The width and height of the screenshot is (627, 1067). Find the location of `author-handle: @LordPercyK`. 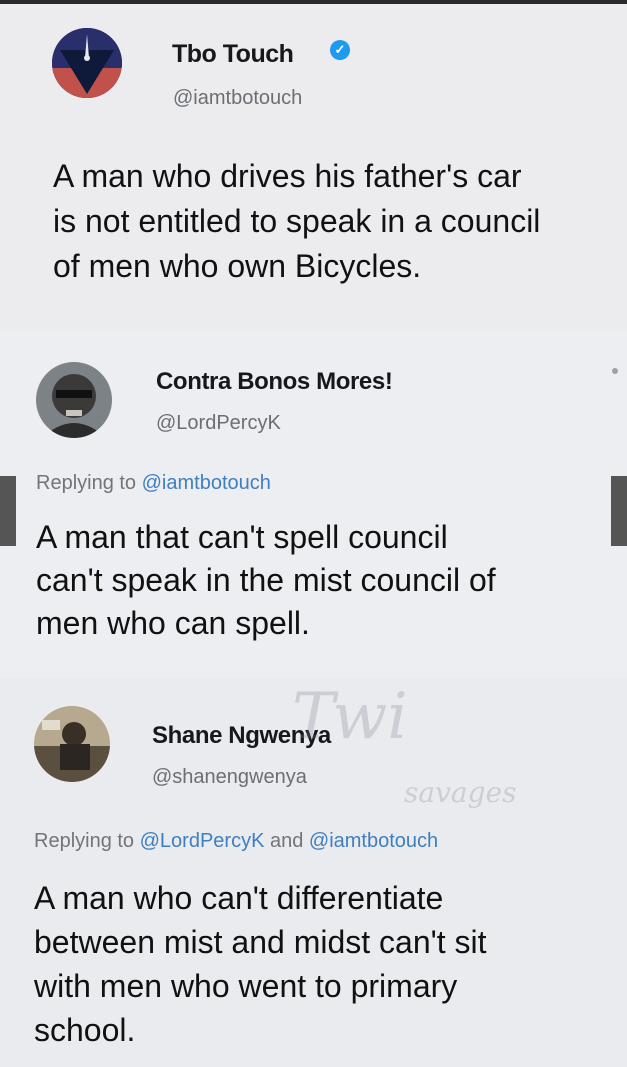

author-handle: @LordPercyK is located at coordinates (218, 423).